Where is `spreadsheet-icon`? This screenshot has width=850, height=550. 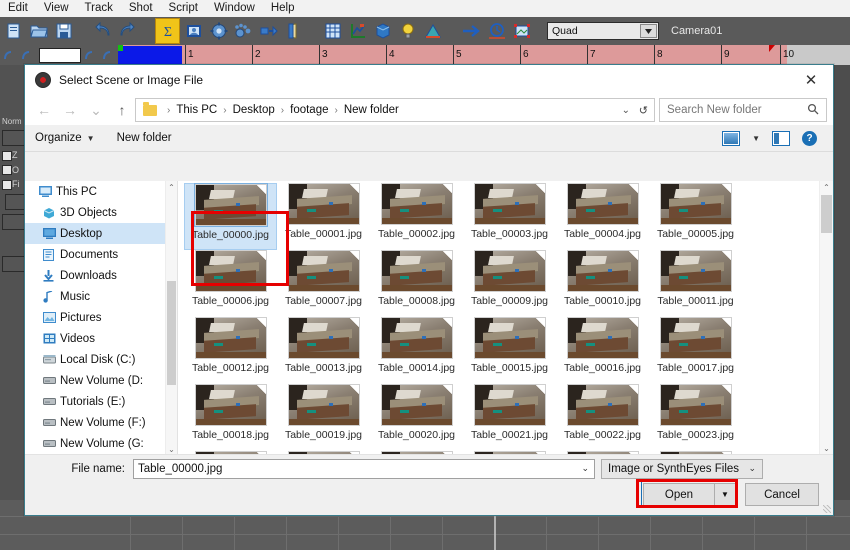 spreadsheet-icon is located at coordinates (332, 31).